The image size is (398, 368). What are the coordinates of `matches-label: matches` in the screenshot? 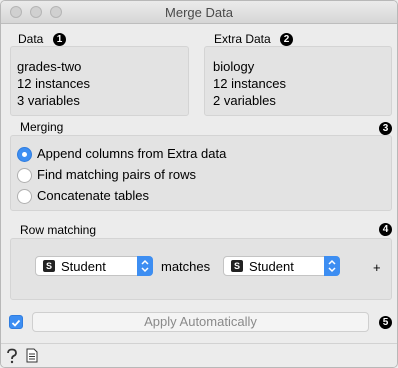 It's located at (186, 266).